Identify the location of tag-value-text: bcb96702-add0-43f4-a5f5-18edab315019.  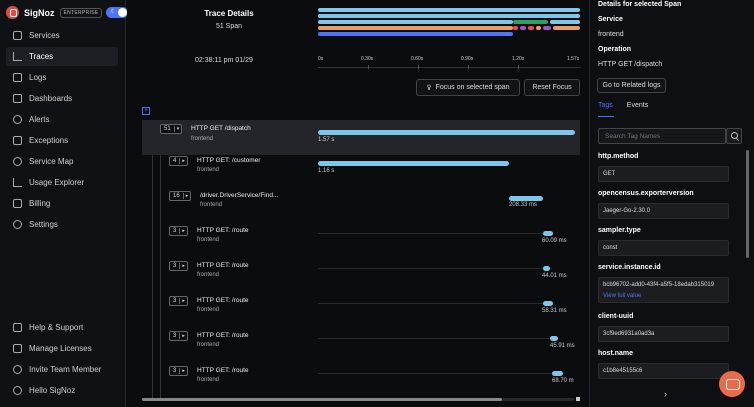
(659, 285).